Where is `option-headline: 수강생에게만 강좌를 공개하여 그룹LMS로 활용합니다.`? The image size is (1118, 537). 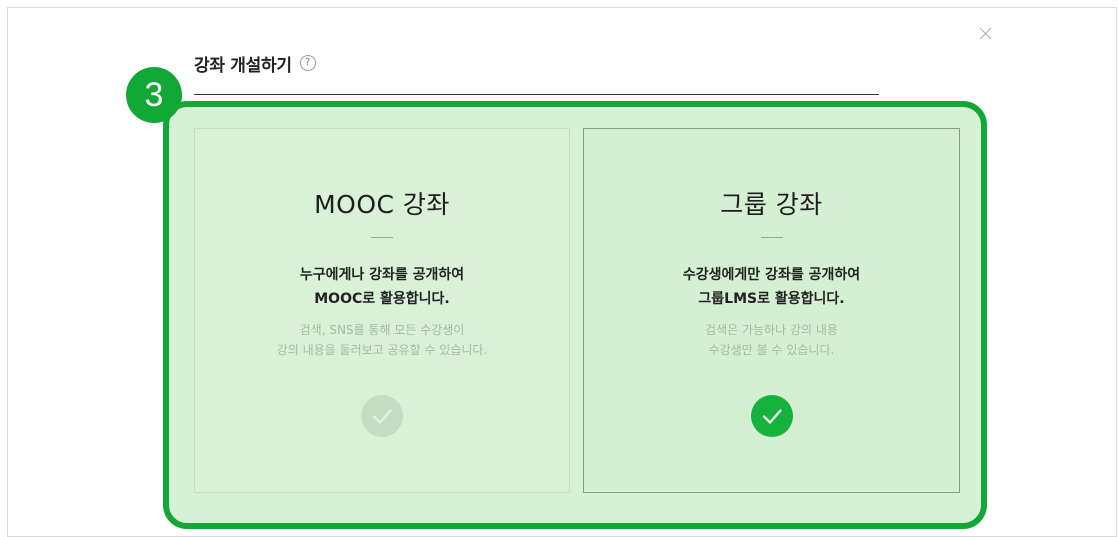 option-headline: 수강생에게만 강좌를 공개하여 그룹LMS로 활용합니다. is located at coordinates (771, 287).